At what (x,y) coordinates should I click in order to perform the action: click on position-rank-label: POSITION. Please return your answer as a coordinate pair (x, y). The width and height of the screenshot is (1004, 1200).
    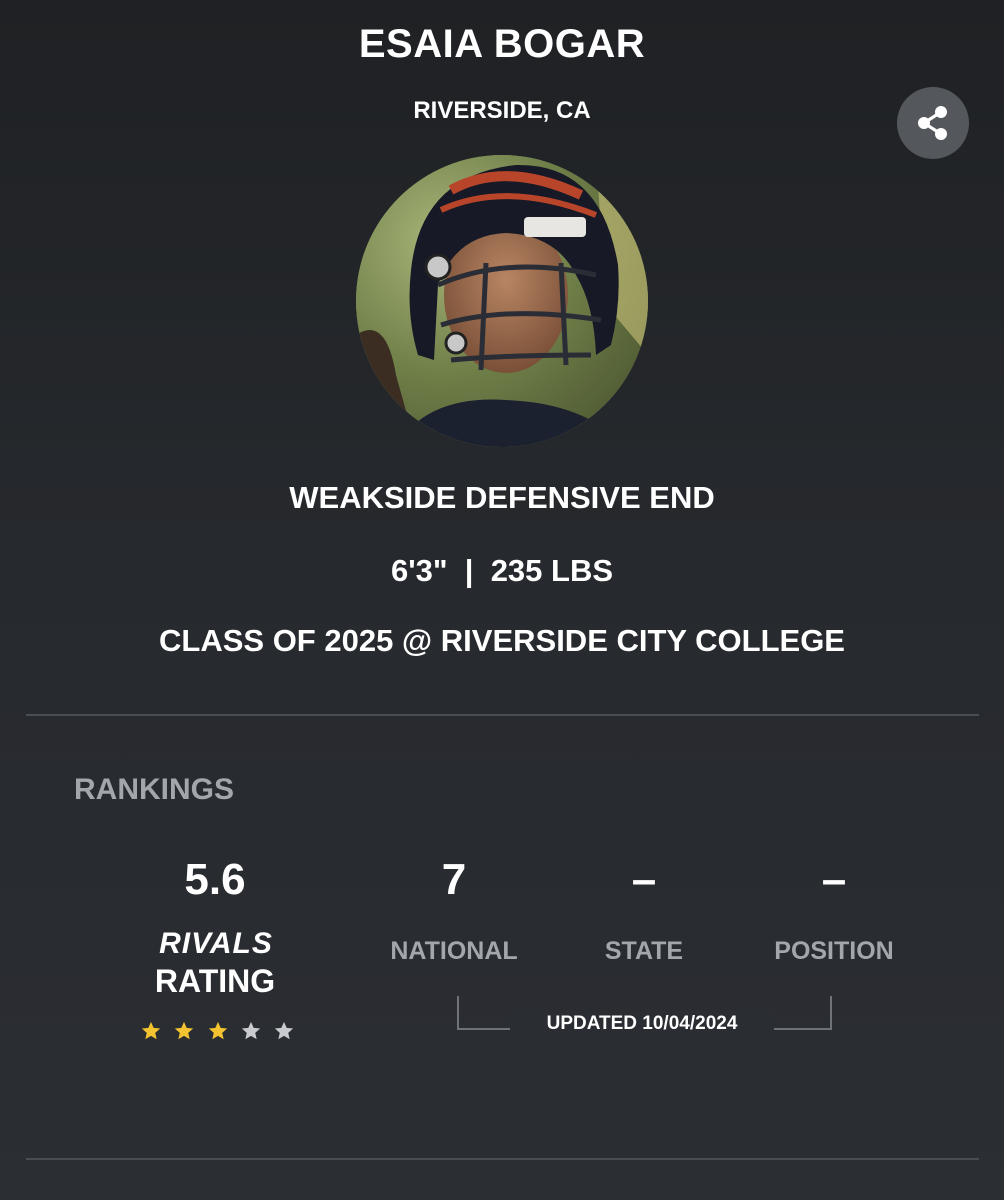
    Looking at the image, I should click on (834, 951).